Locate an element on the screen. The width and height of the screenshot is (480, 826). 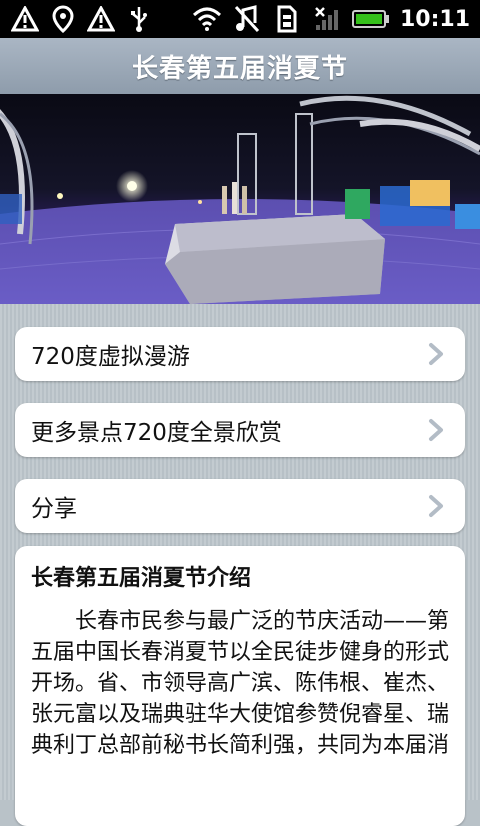
menu-item-label: 分享 is located at coordinates (54, 509).